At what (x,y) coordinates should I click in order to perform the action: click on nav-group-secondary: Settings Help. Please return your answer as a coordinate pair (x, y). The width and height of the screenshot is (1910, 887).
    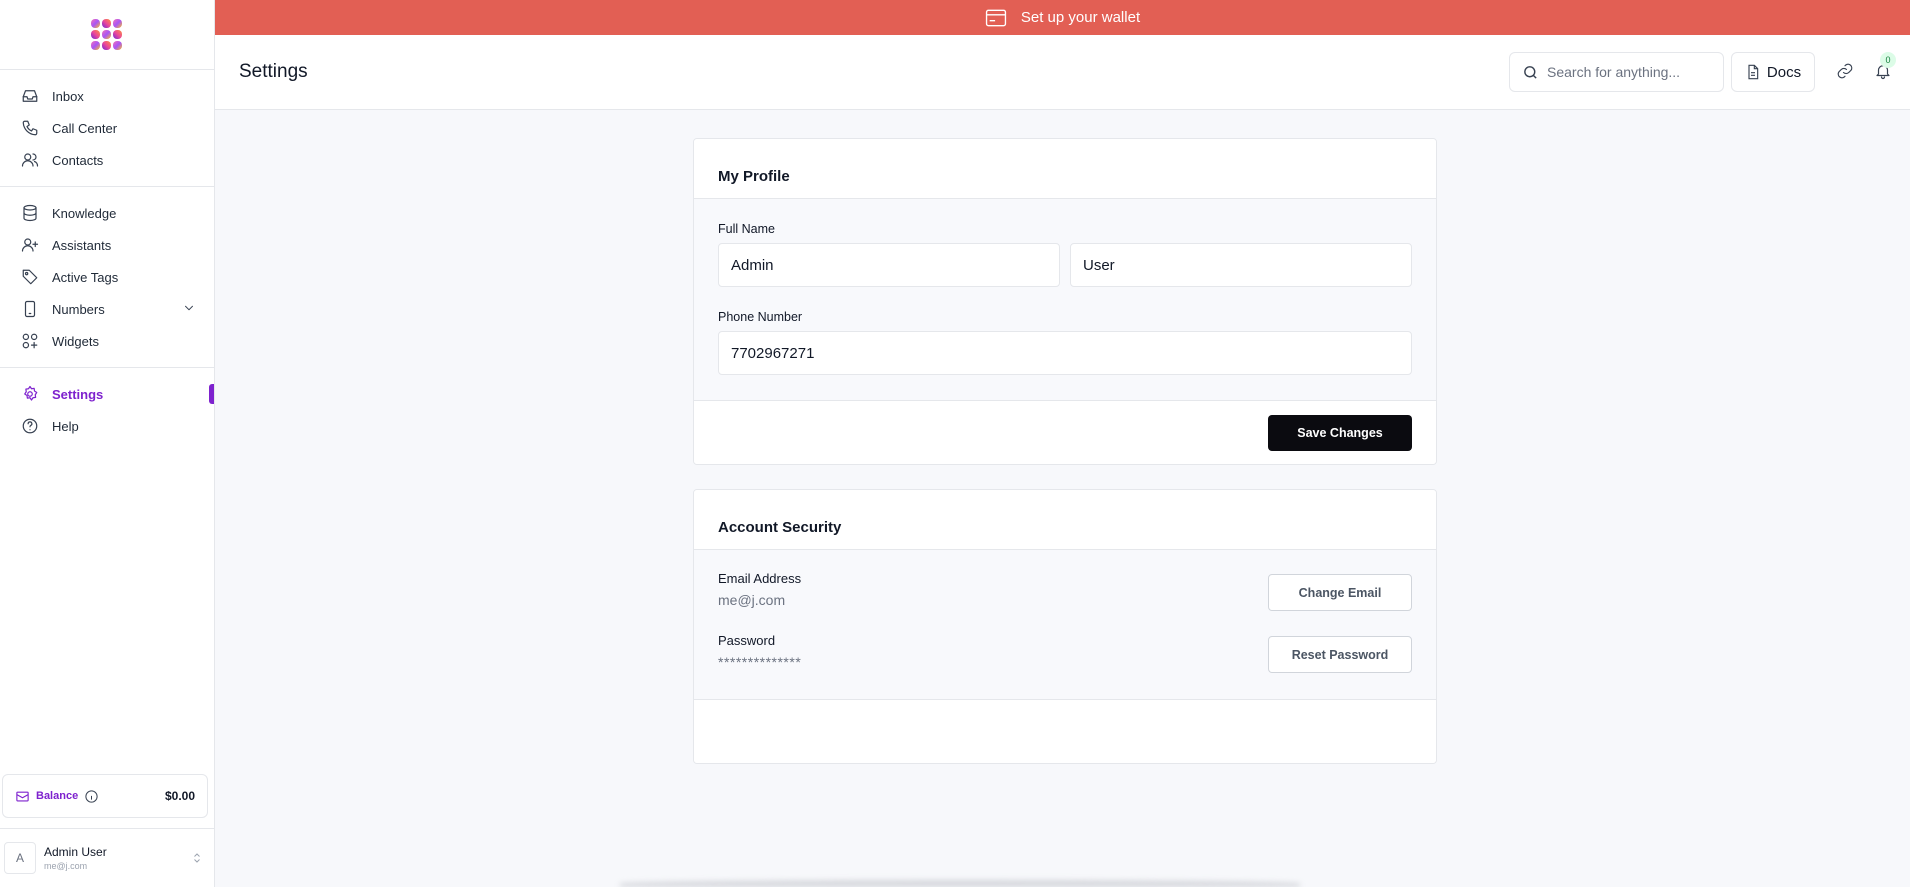
    Looking at the image, I should click on (107, 410).